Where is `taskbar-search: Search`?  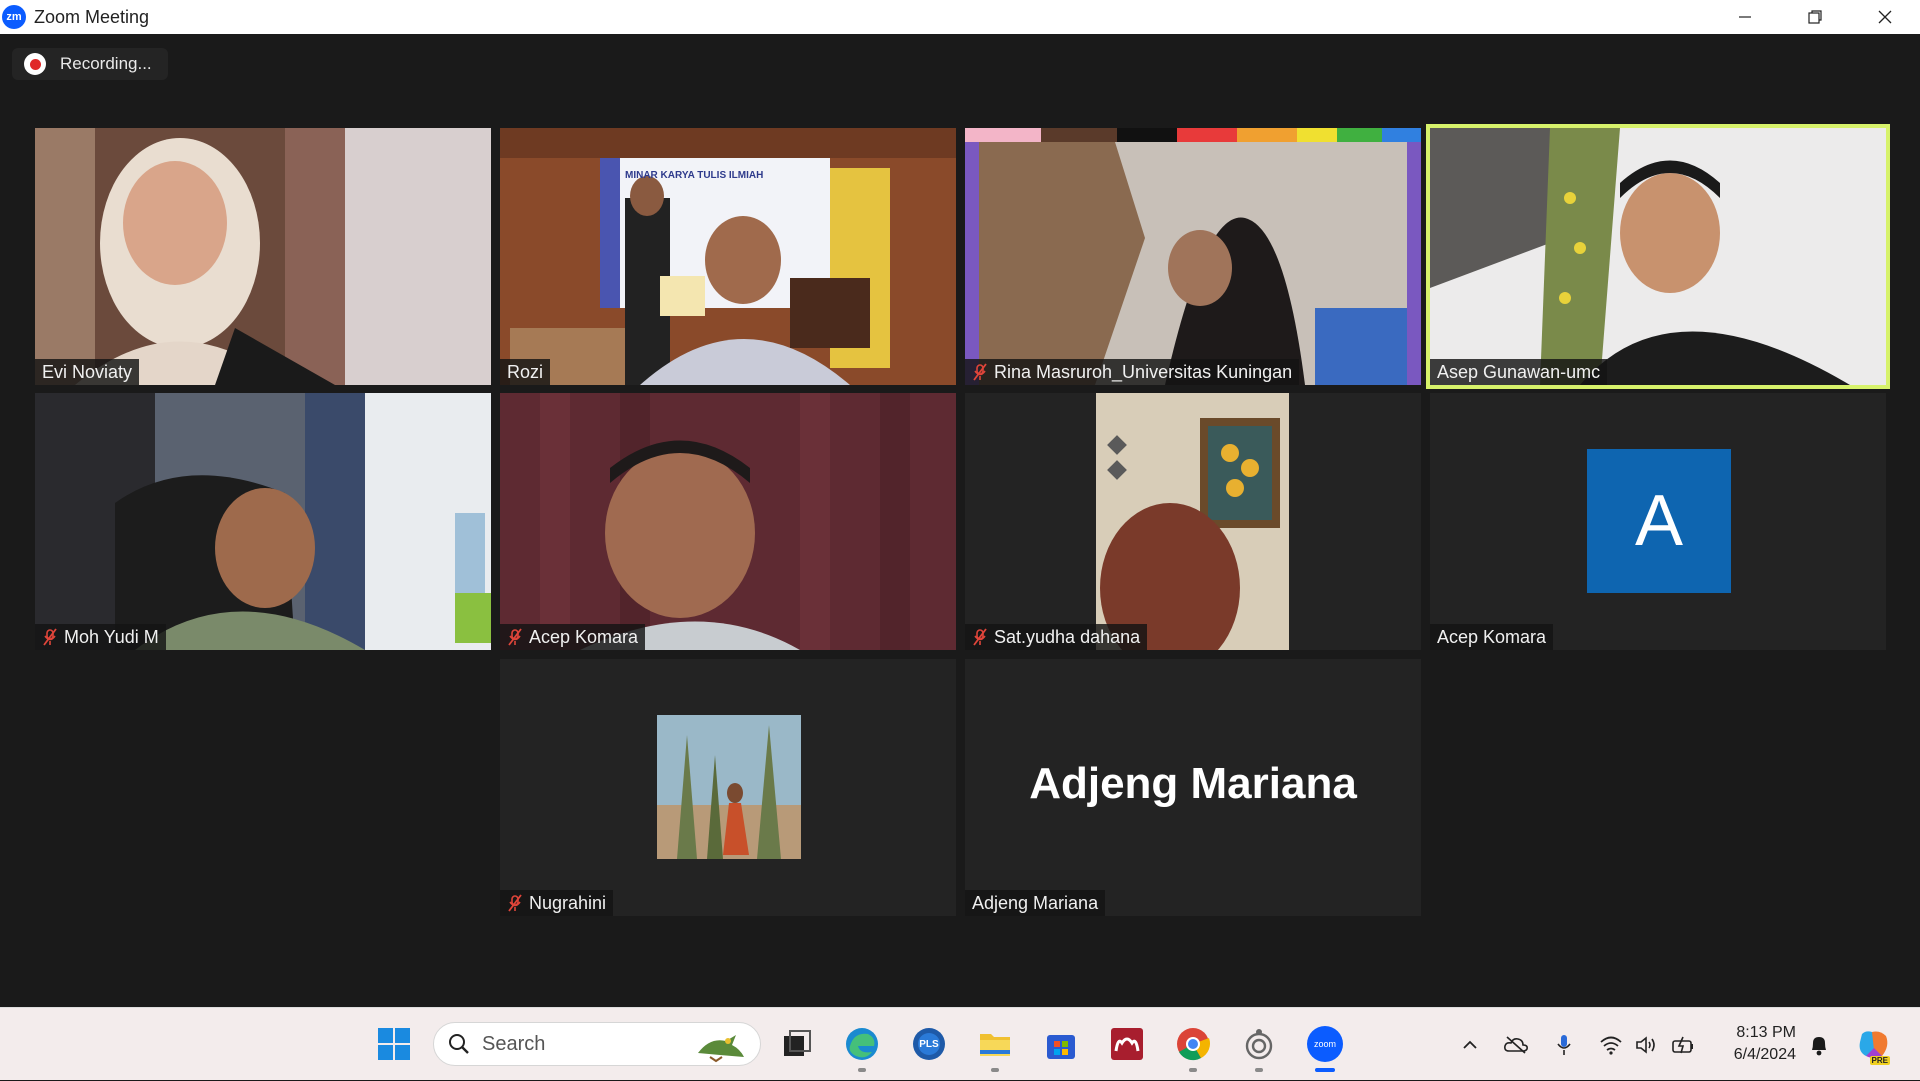
taskbar-search: Search is located at coordinates (597, 1044).